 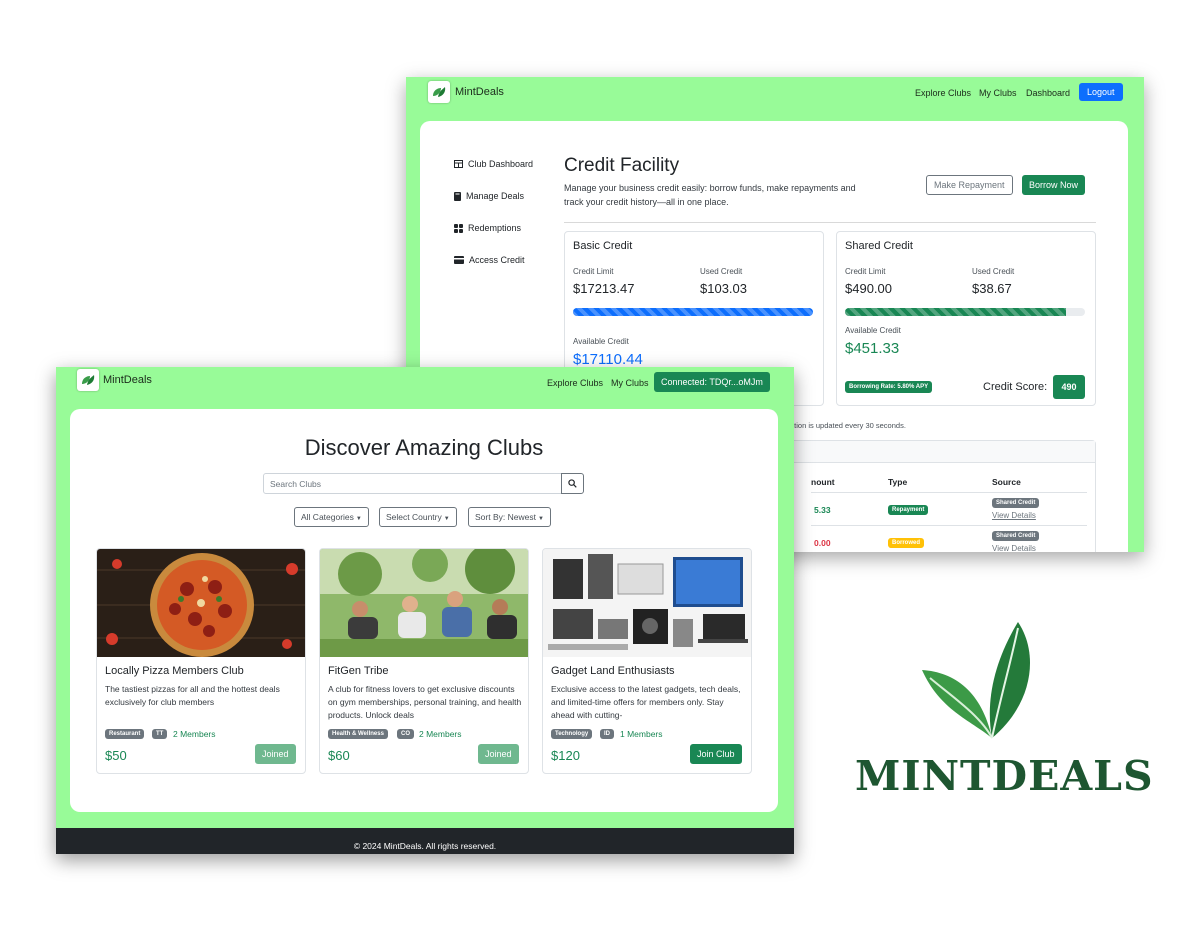 I want to click on country-dropdown: Select Country ▼, so click(x=418, y=517).